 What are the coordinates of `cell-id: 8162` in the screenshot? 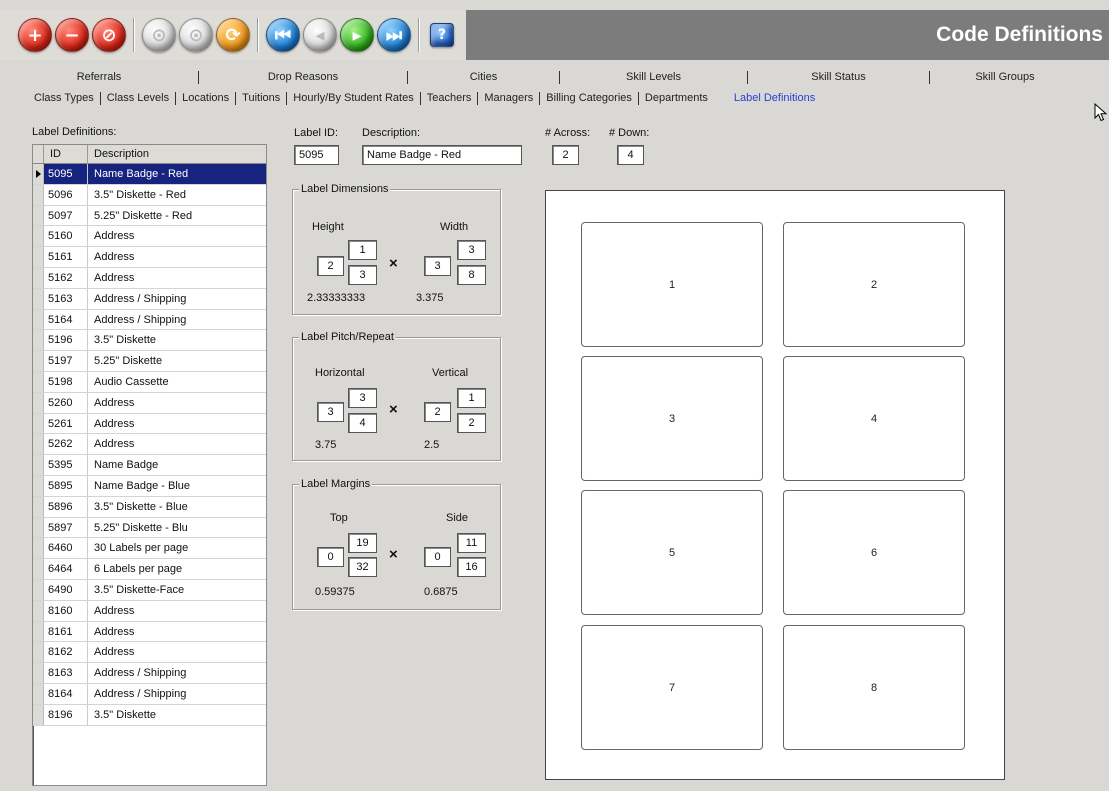 It's located at (66, 652).